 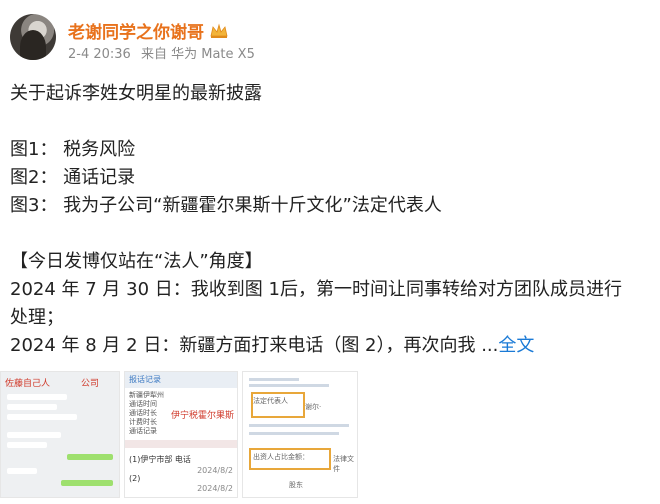 What do you see at coordinates (73, 149) in the screenshot?
I see `list-item: 图1： 税务风险` at bounding box center [73, 149].